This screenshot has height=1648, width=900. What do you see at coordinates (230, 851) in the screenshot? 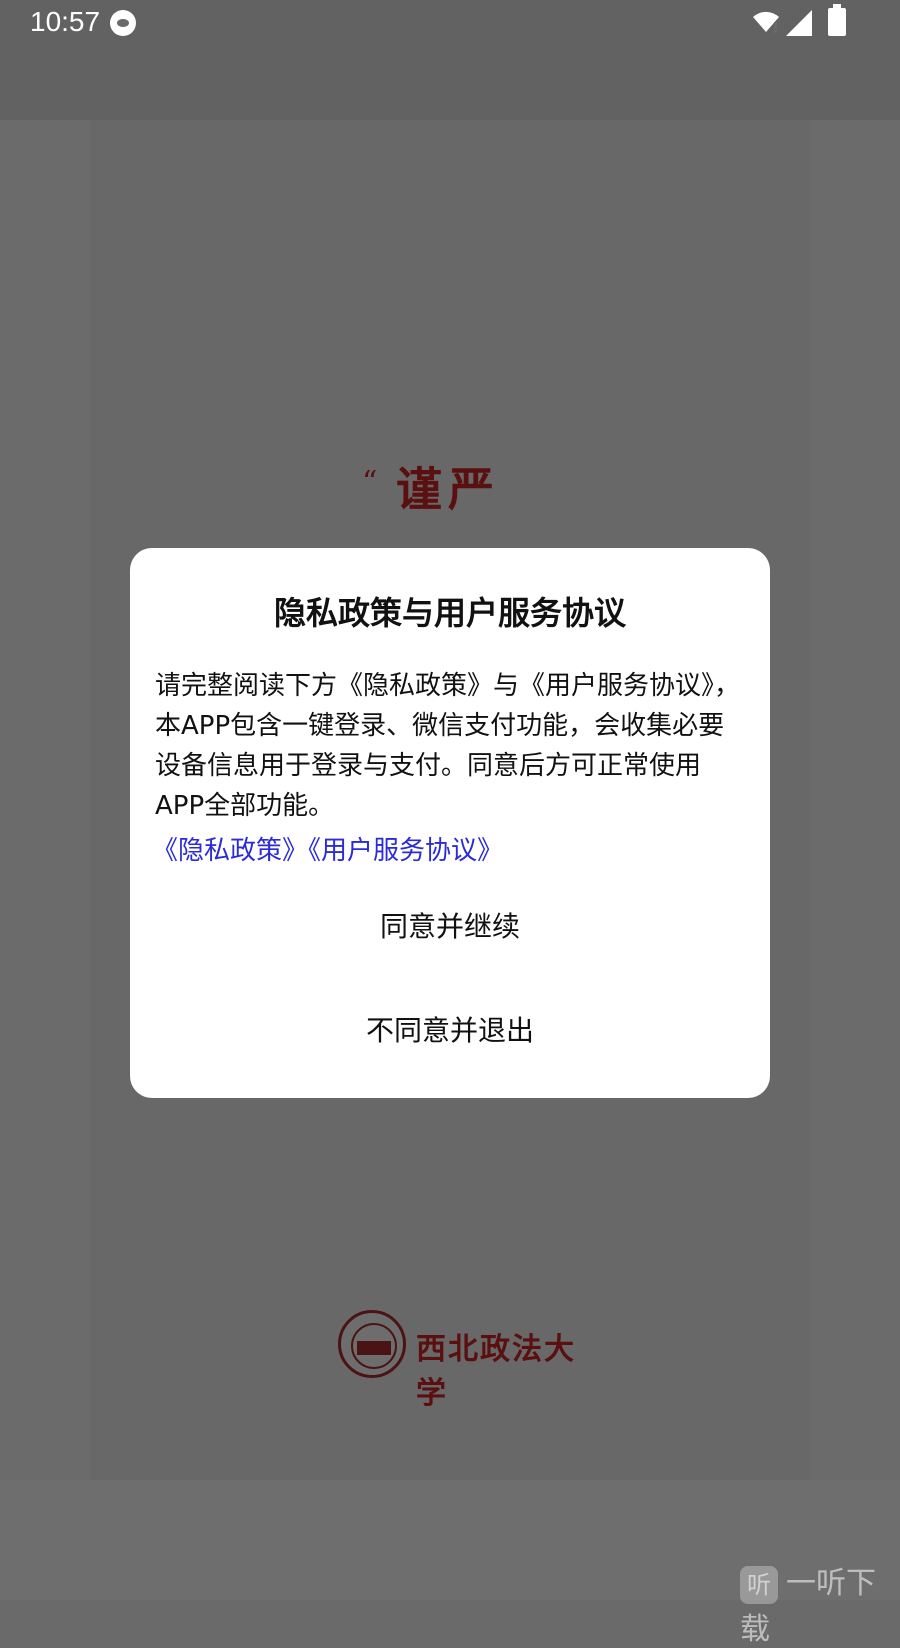
I see `privacy-policy-link: 《隐私政策》` at bounding box center [230, 851].